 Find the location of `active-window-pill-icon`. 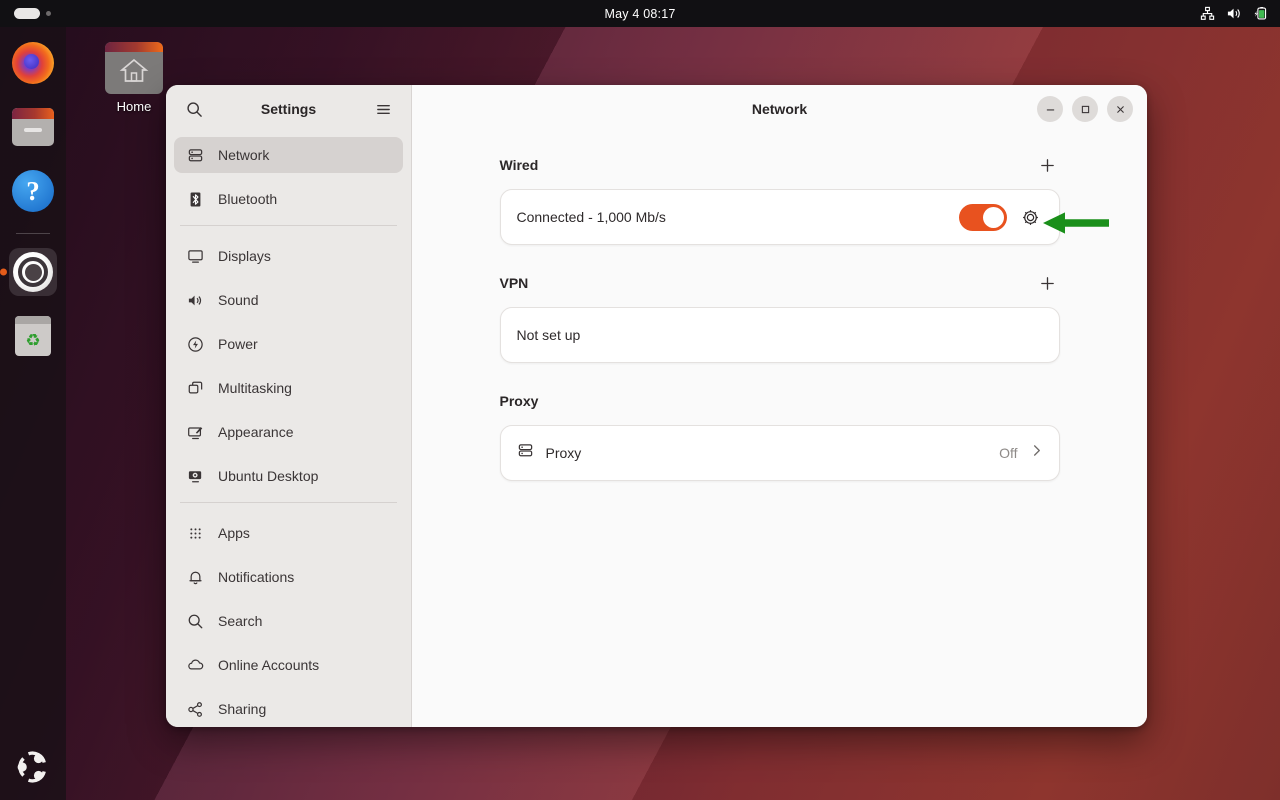

active-window-pill-icon is located at coordinates (27, 13).